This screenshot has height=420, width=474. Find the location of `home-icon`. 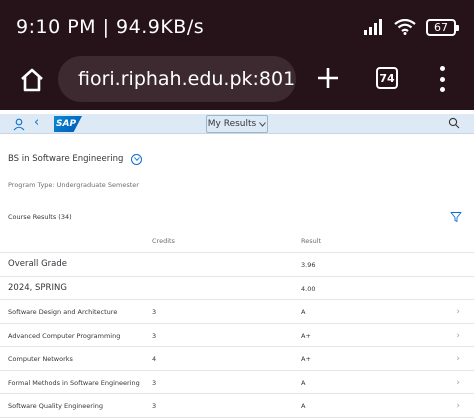

home-icon is located at coordinates (32, 80).